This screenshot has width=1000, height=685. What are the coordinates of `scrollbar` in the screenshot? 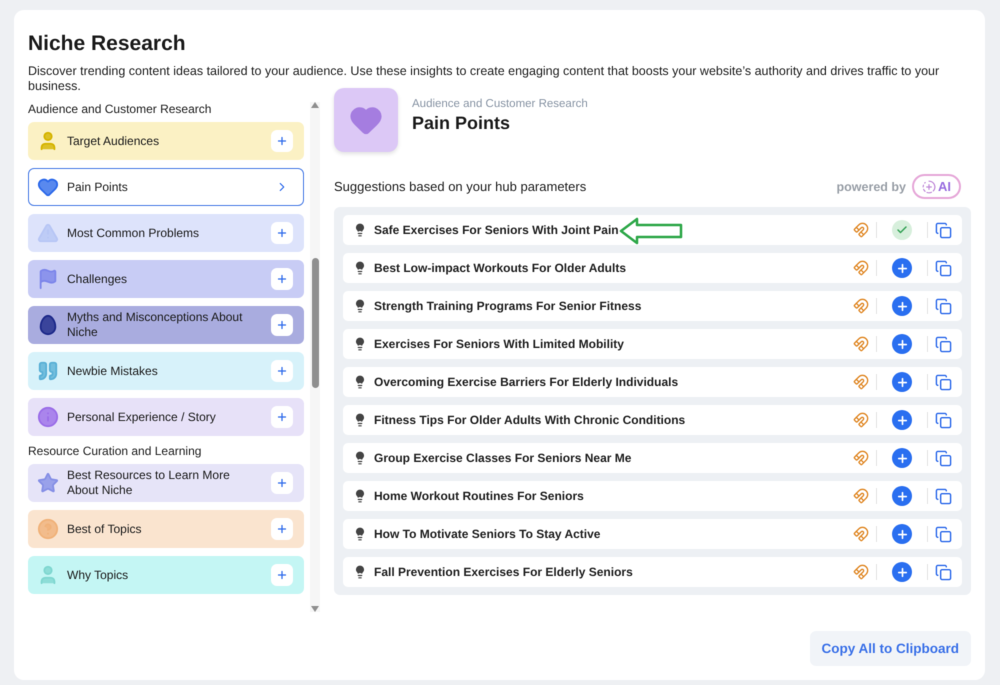 It's located at (315, 357).